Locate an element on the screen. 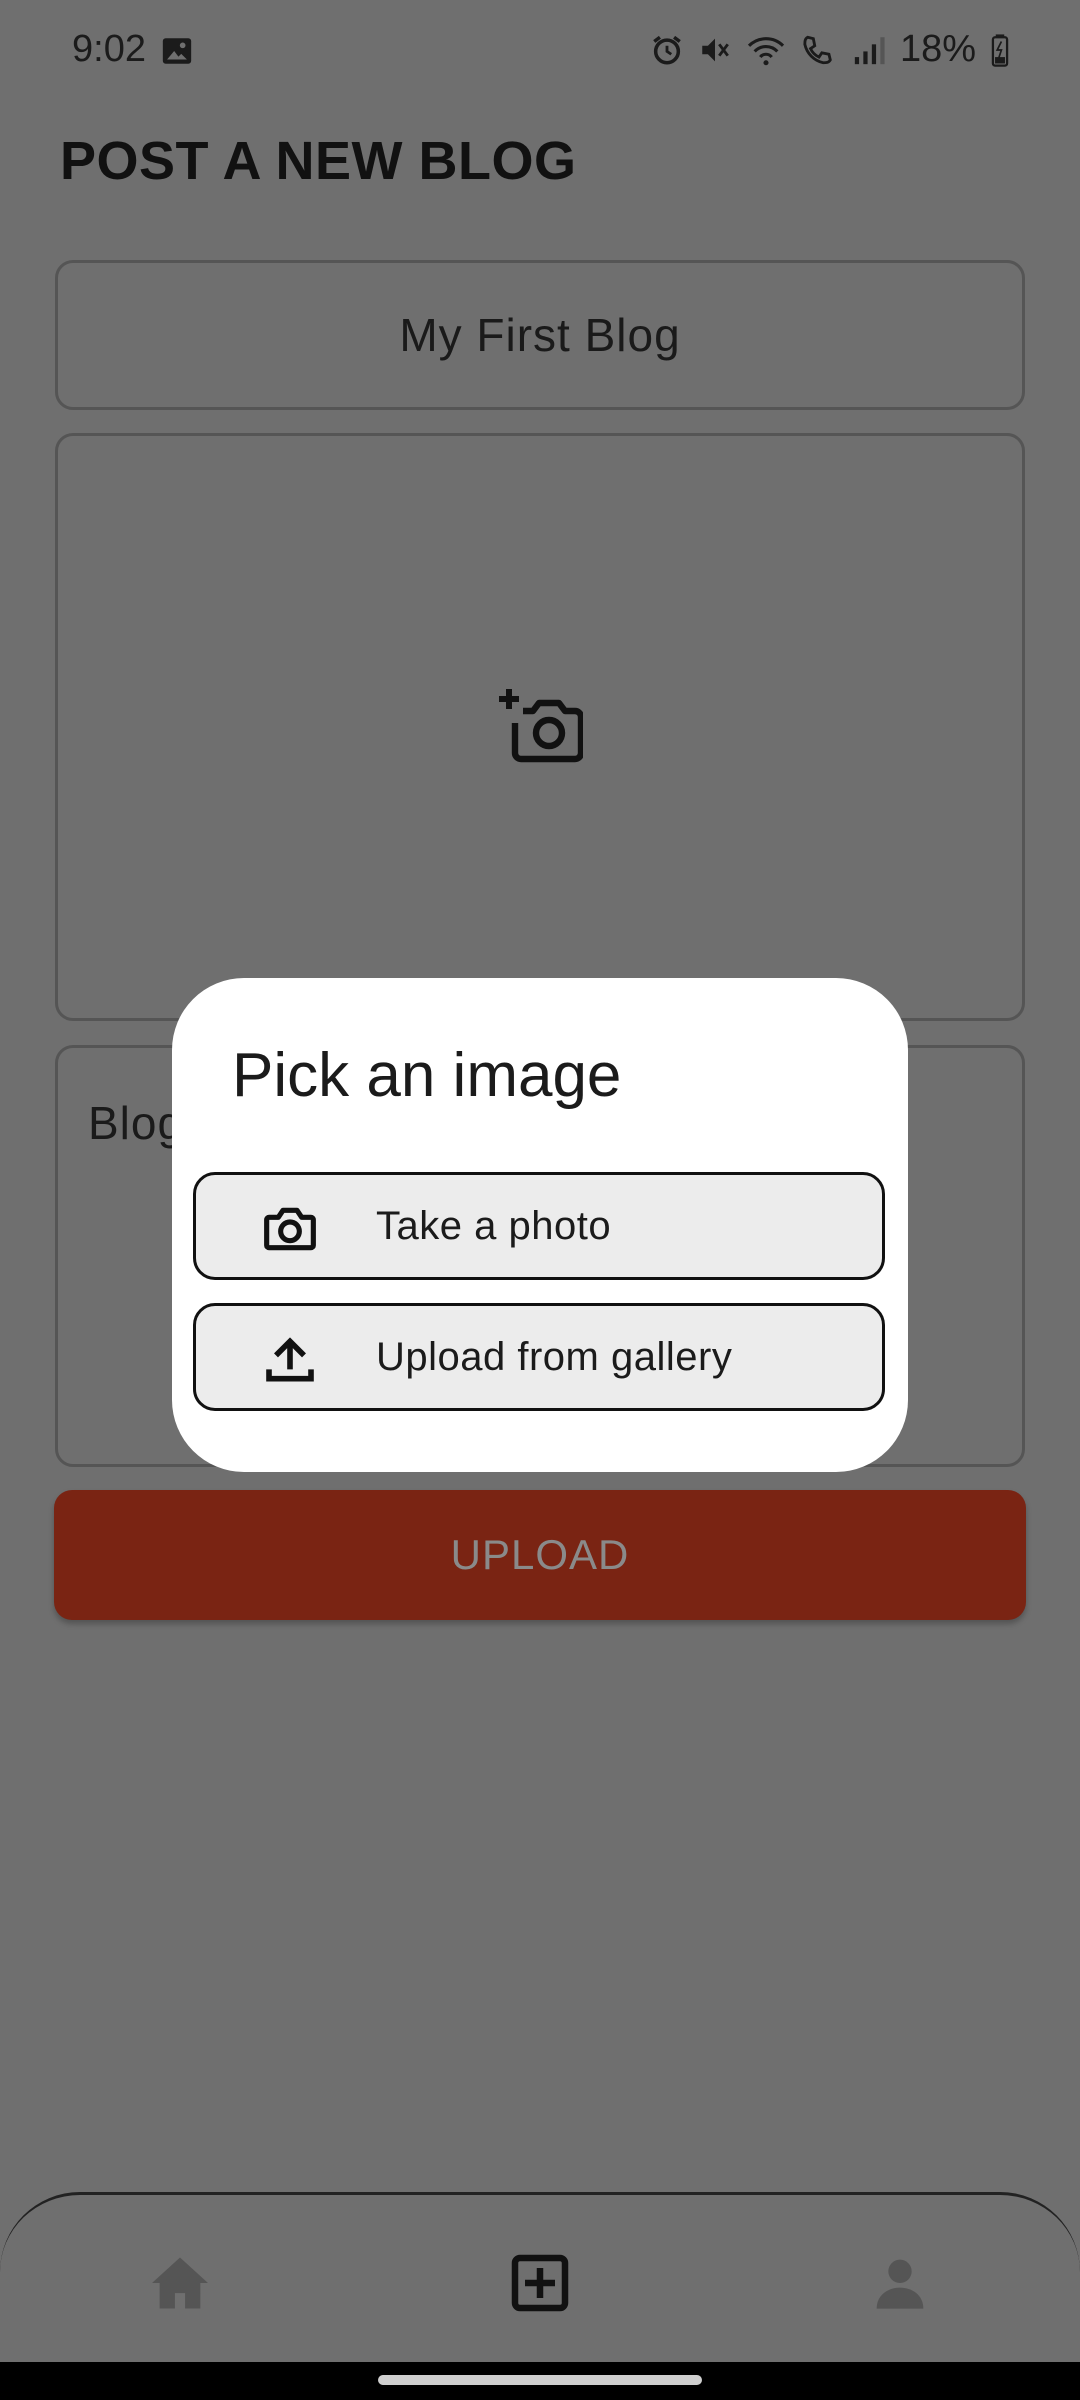 The image size is (1080, 2400). status-time: 9:02 is located at coordinates (109, 49).